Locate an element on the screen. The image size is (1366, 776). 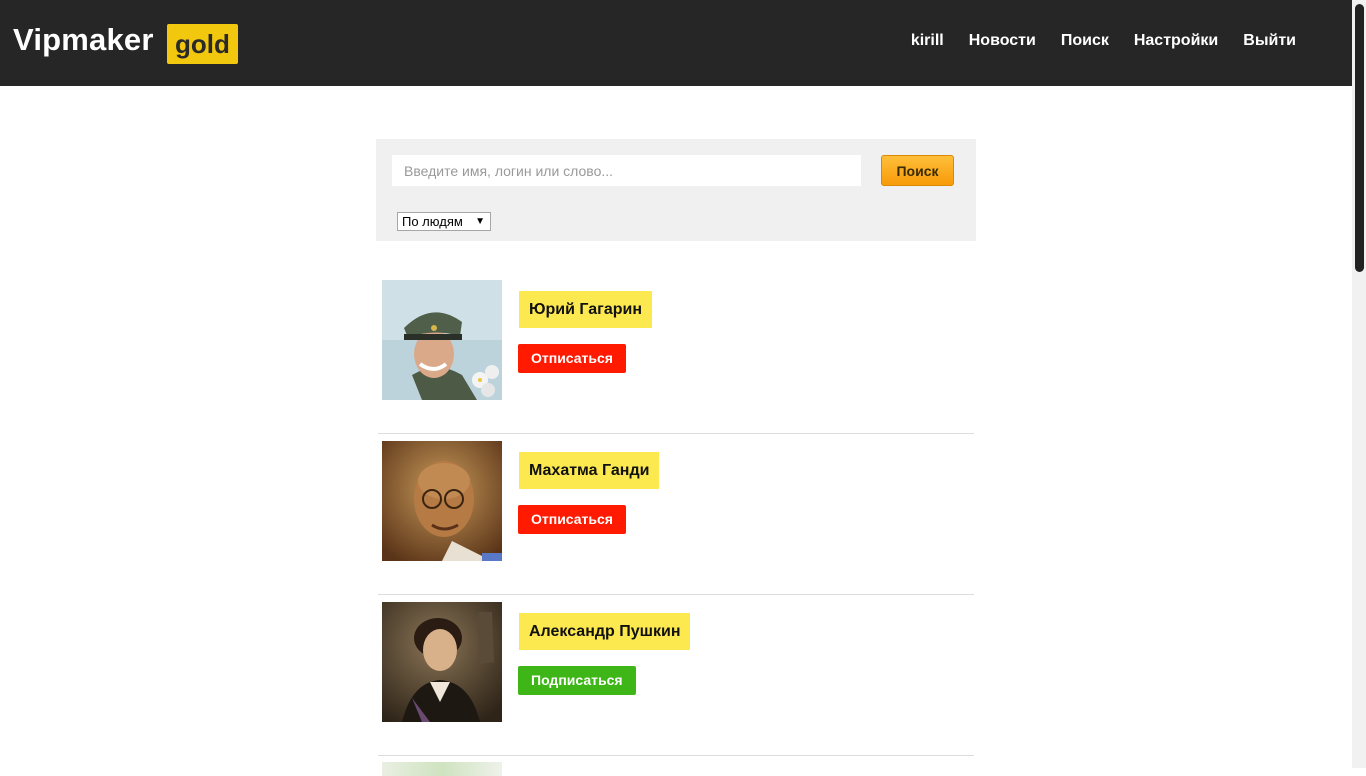
search-button: Поиск is located at coordinates (917, 170).